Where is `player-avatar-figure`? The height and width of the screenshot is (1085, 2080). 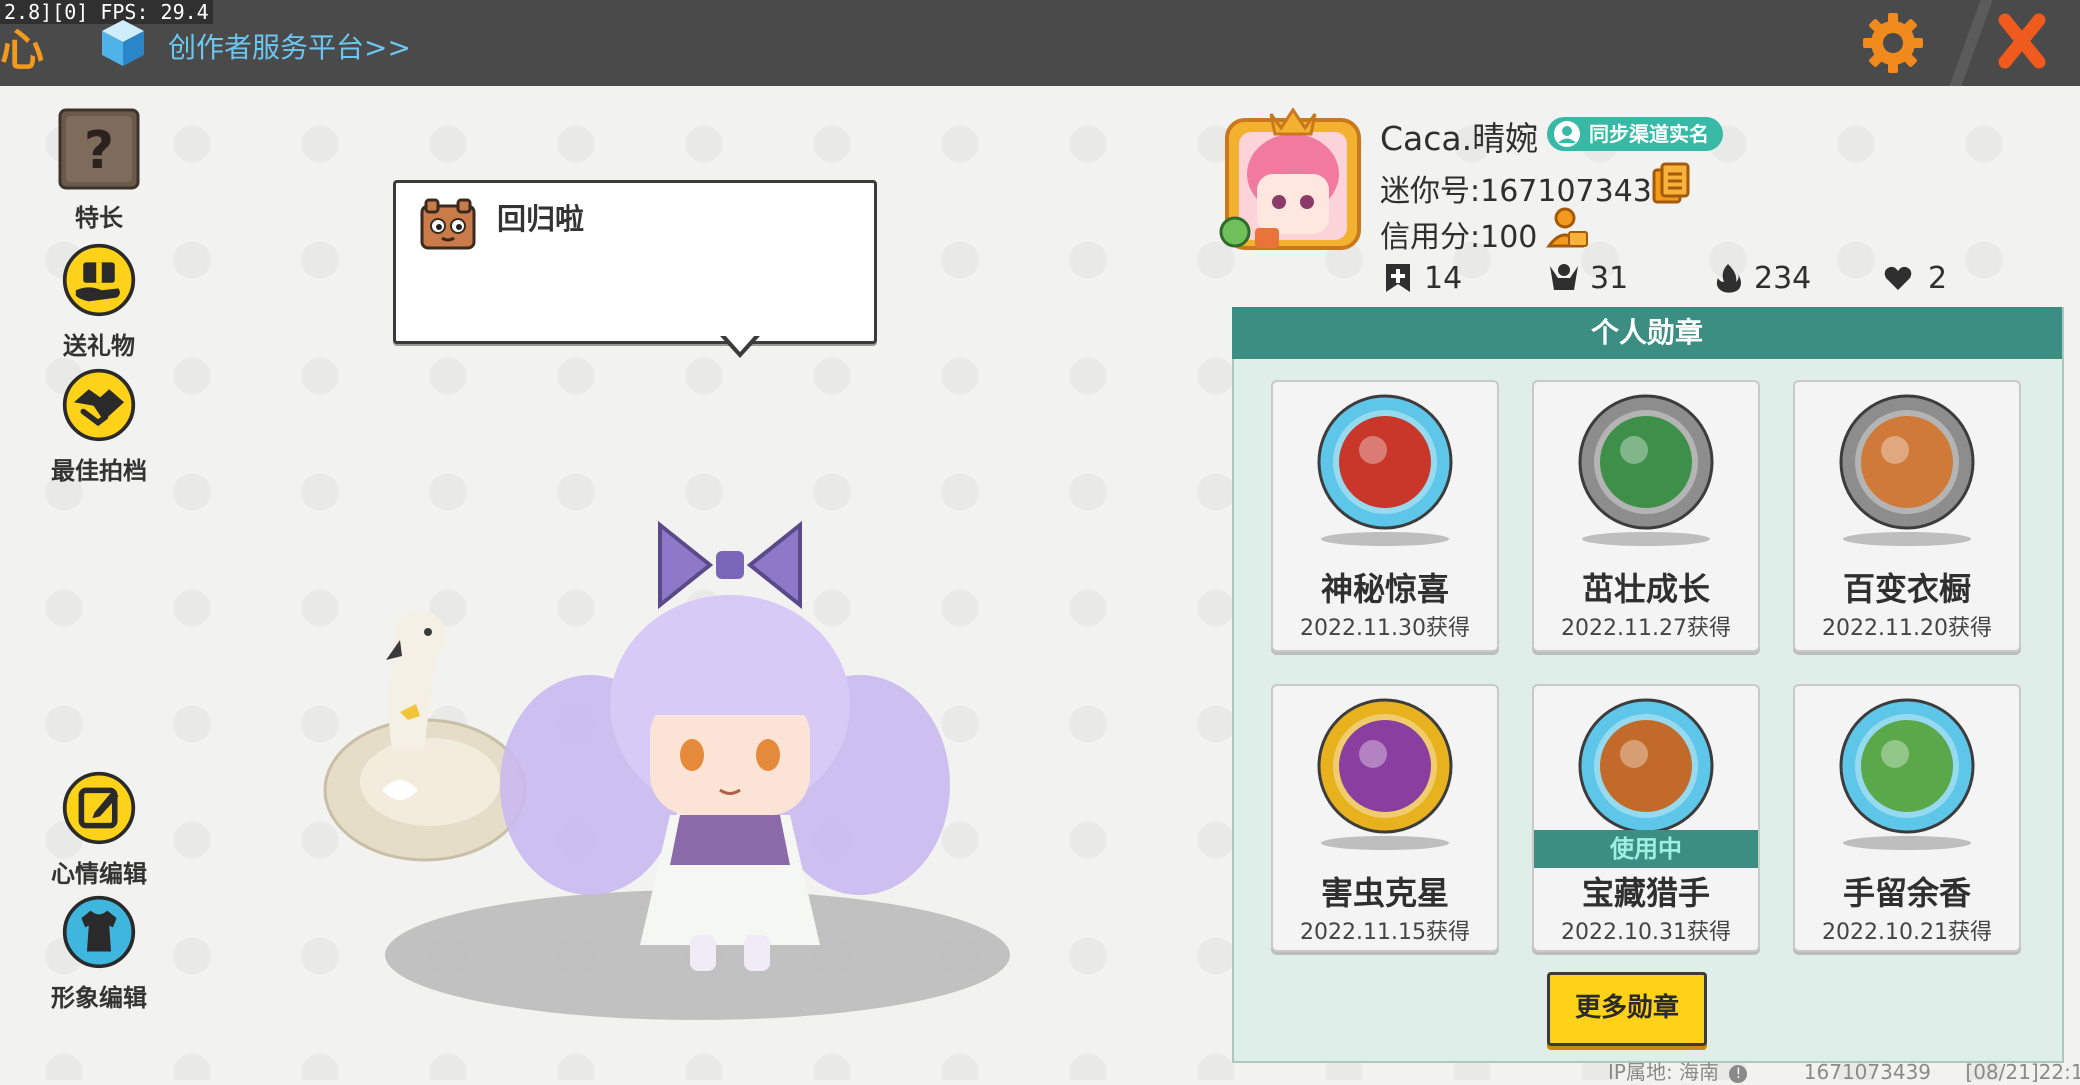
player-avatar-figure is located at coordinates (725, 745).